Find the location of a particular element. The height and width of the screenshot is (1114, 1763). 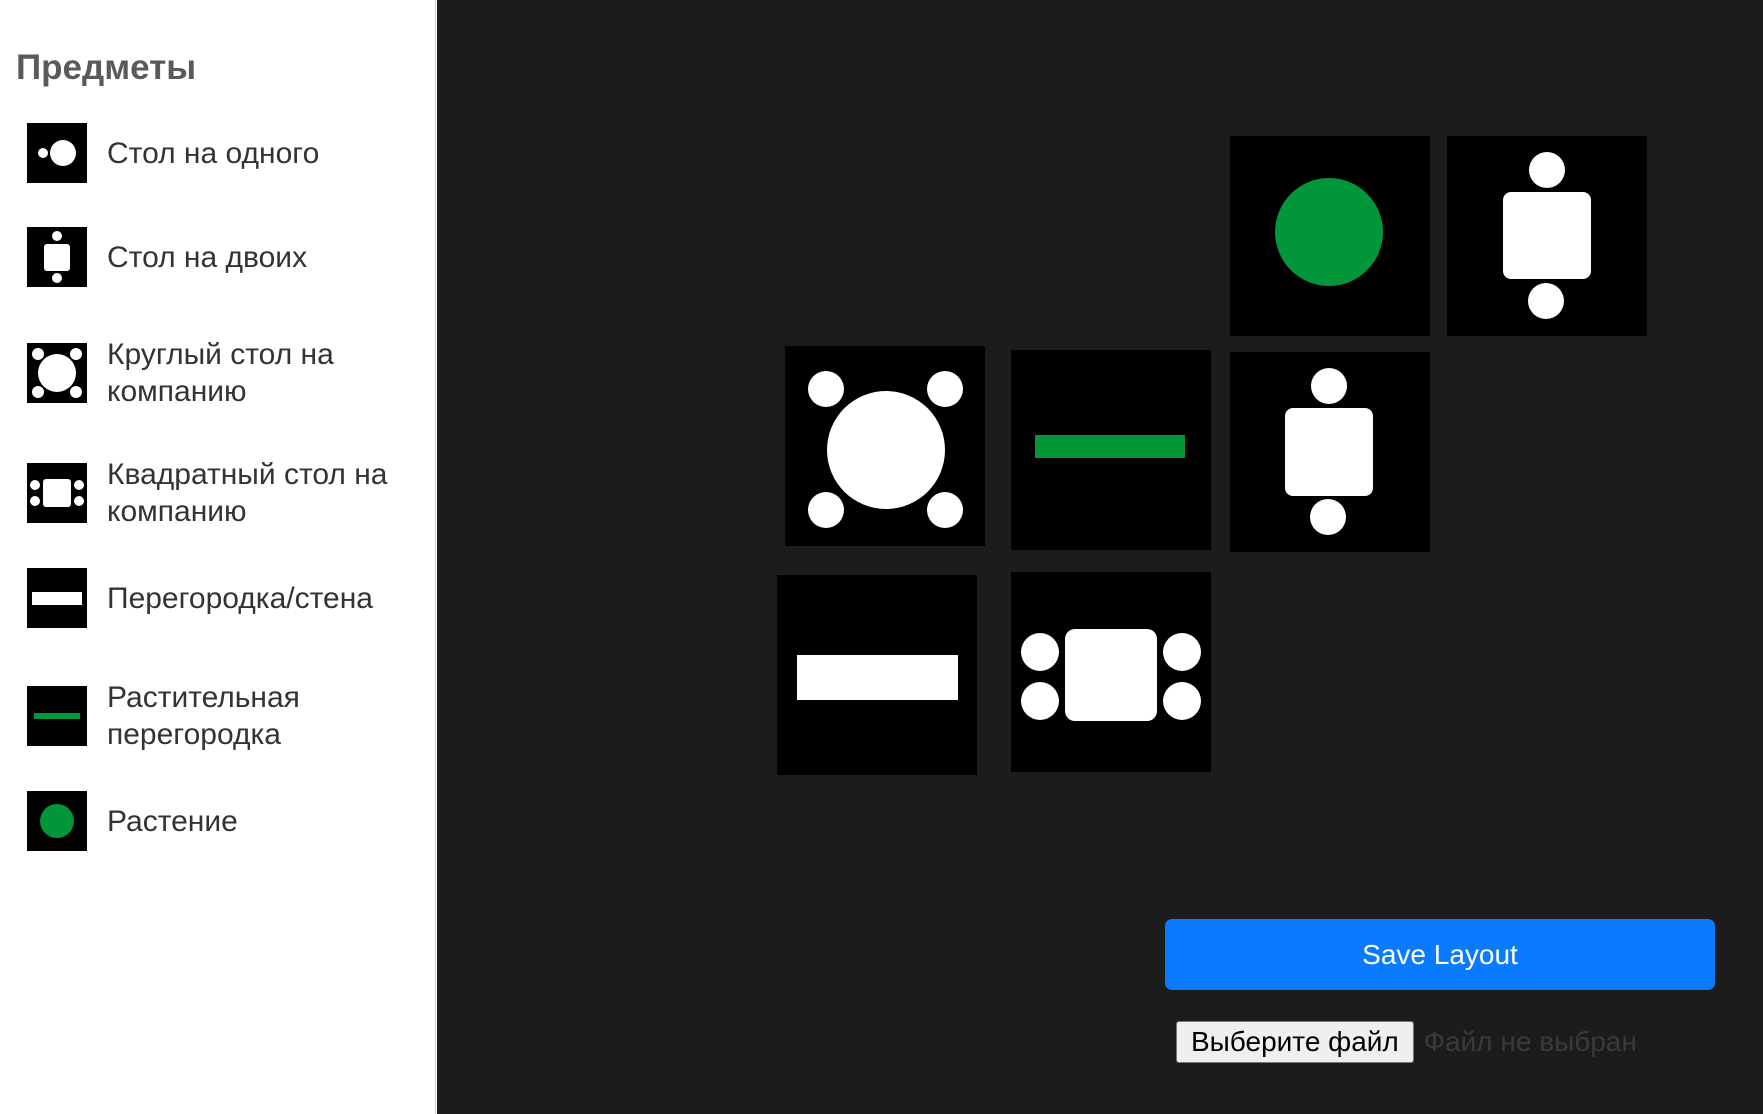

placed-square-group-table is located at coordinates (1111, 672).